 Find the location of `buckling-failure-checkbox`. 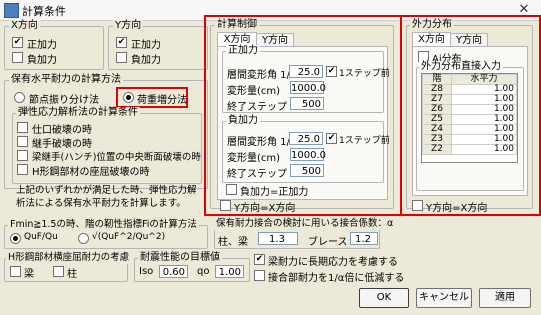

buckling-failure-checkbox is located at coordinates (22, 169).